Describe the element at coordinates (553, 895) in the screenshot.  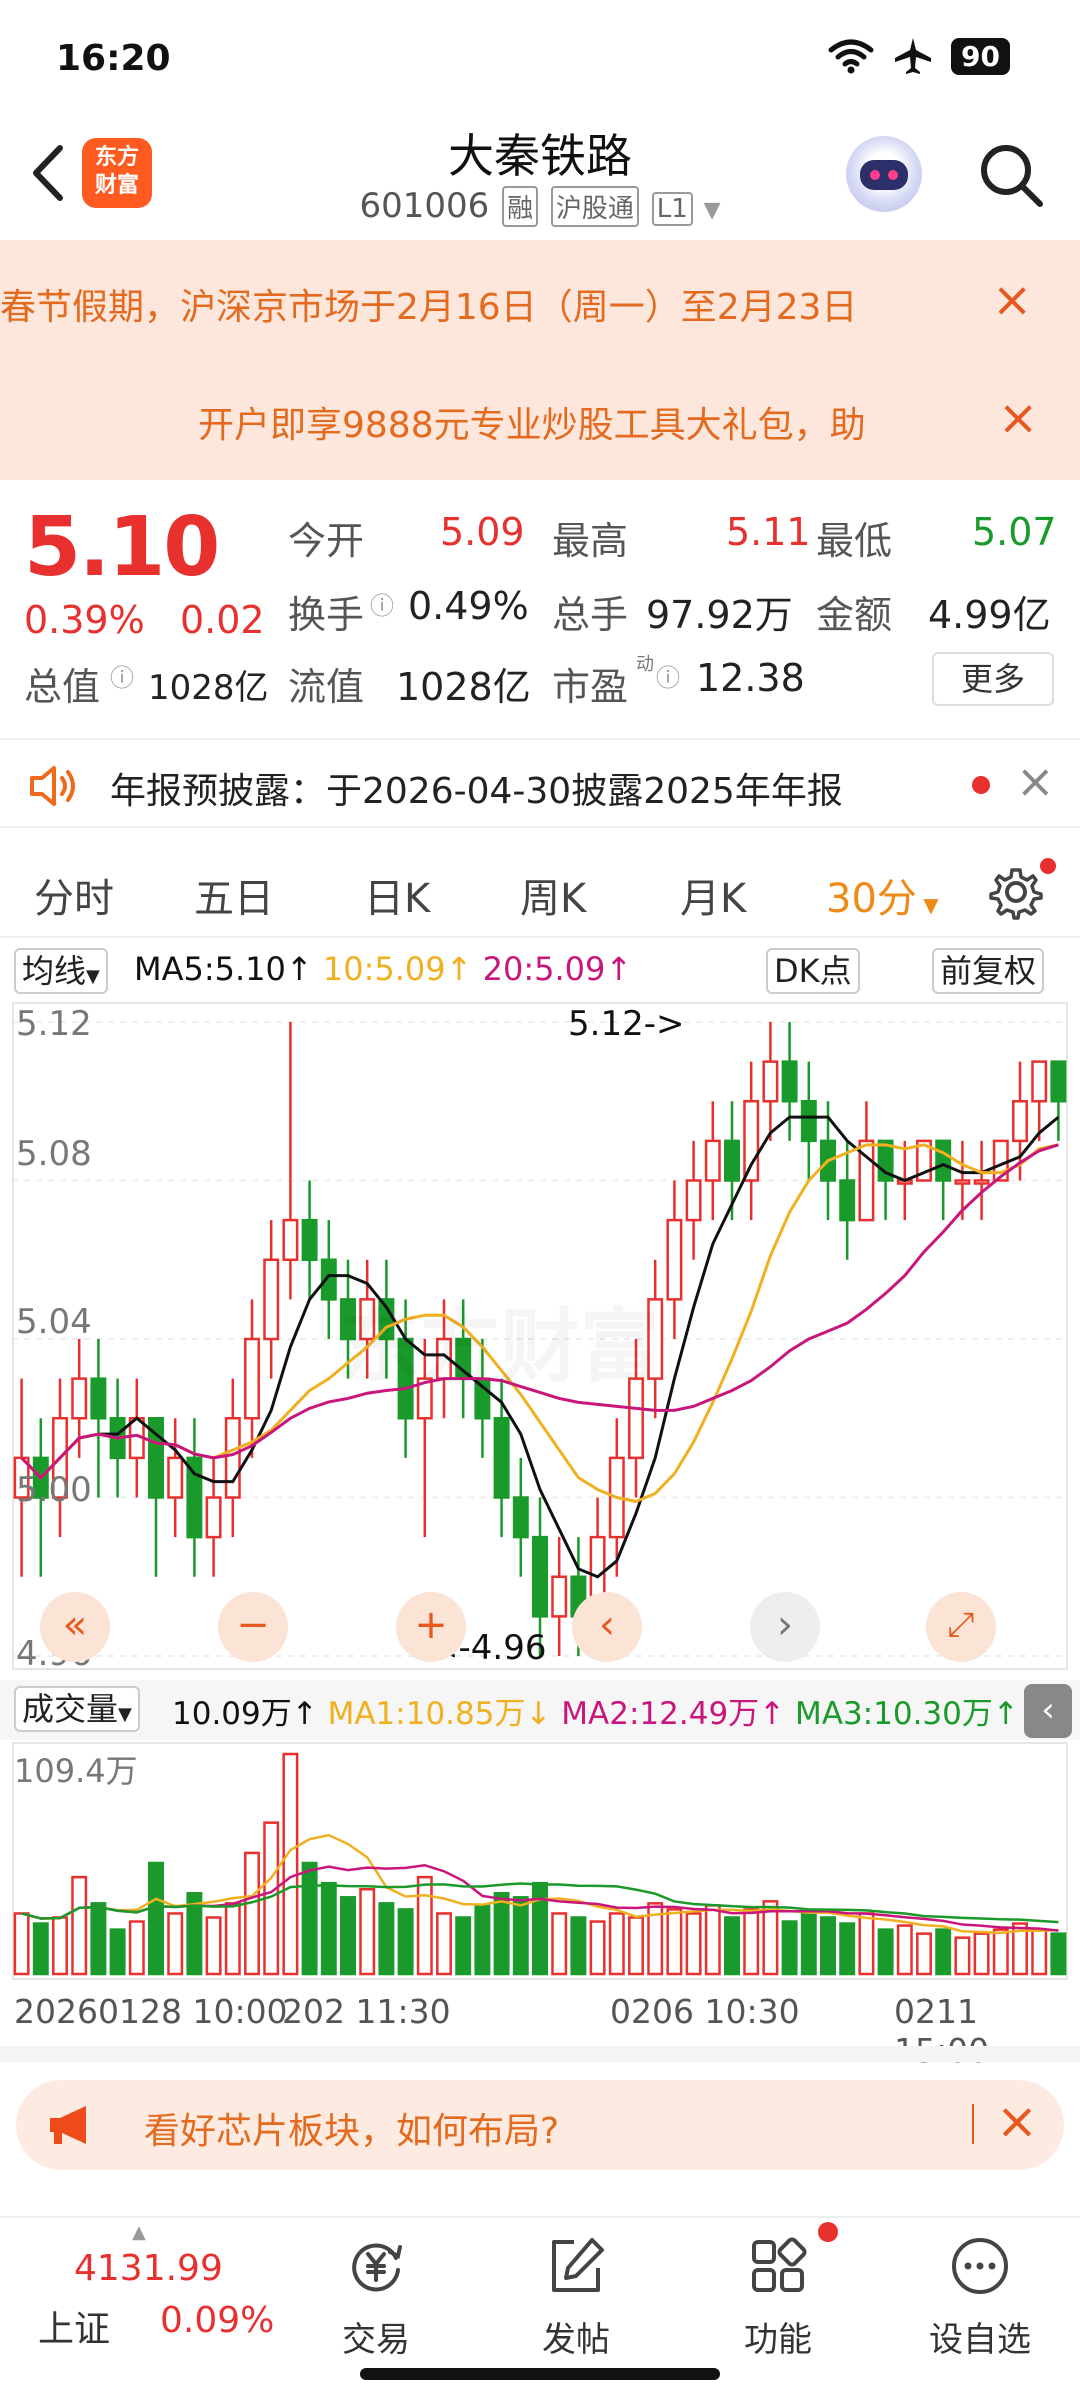
I see `tab-weekly-k: 周K` at that location.